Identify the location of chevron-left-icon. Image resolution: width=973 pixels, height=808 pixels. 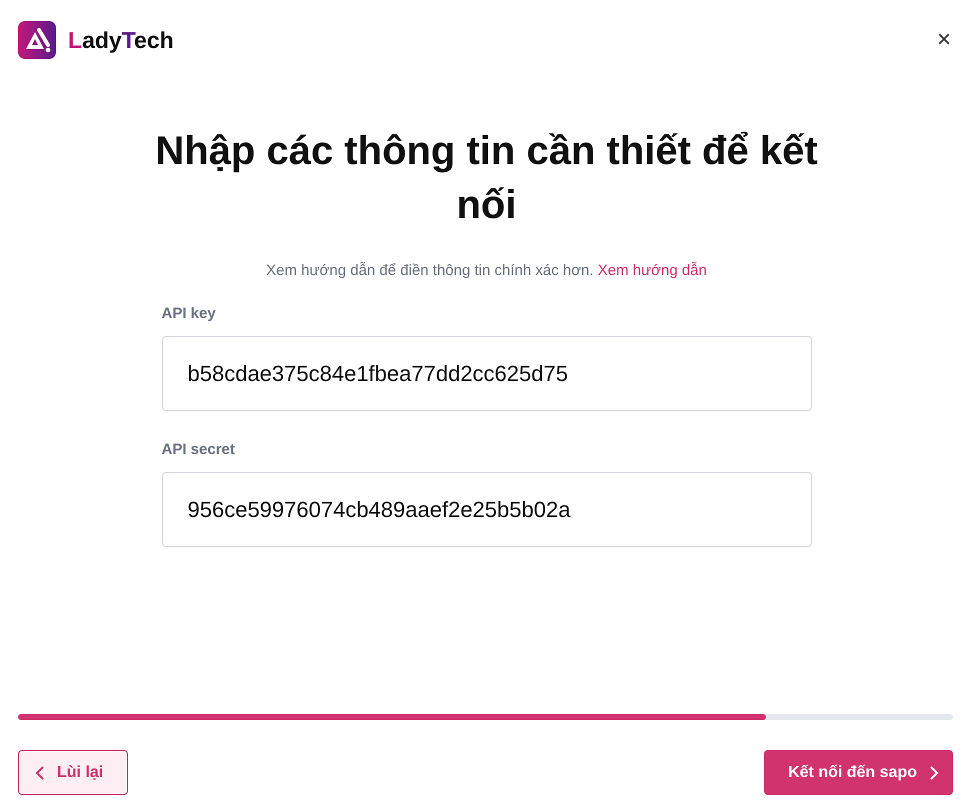
(40, 772).